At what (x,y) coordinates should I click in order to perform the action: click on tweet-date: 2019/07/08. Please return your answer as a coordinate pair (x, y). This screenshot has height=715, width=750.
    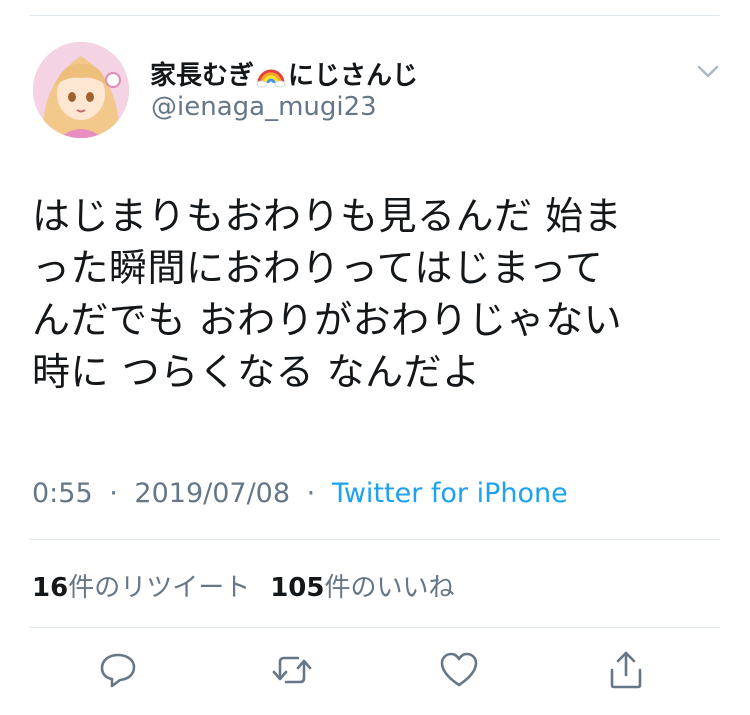
    Looking at the image, I should click on (212, 493).